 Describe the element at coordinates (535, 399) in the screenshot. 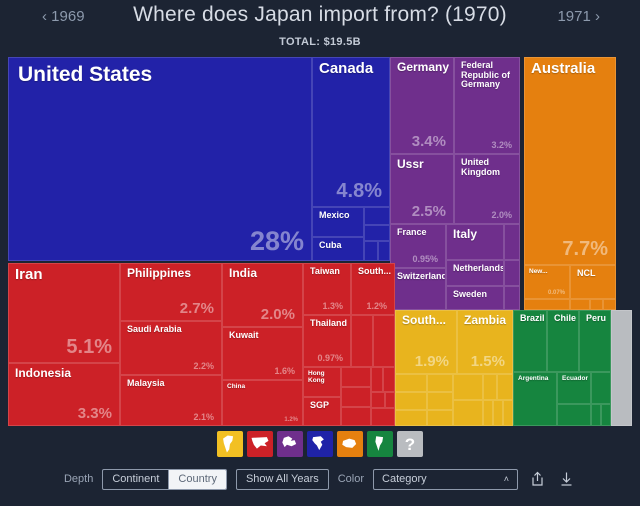

I see `treemap-cell: Argentina` at that location.